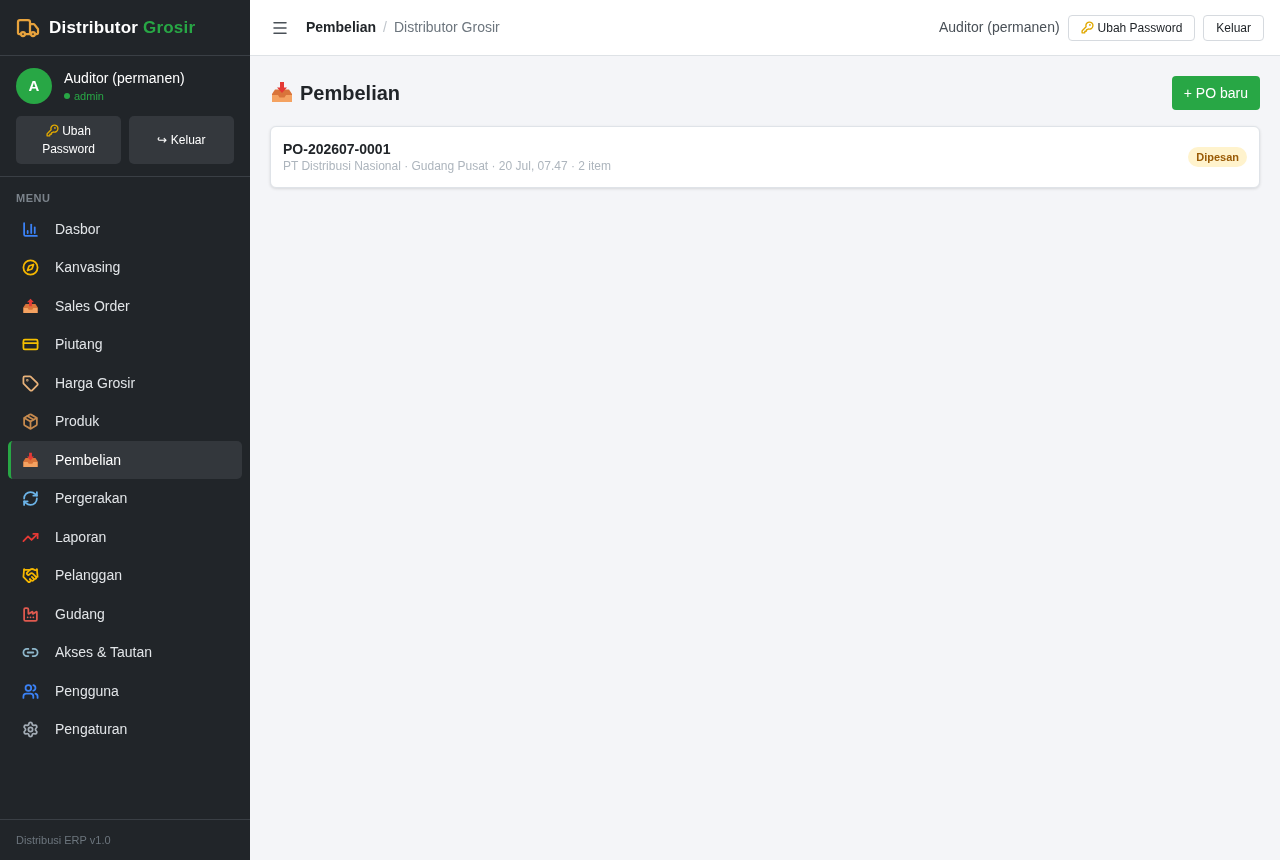 This screenshot has height=860, width=1280. What do you see at coordinates (30, 614) in the screenshot?
I see `factory-icon` at bounding box center [30, 614].